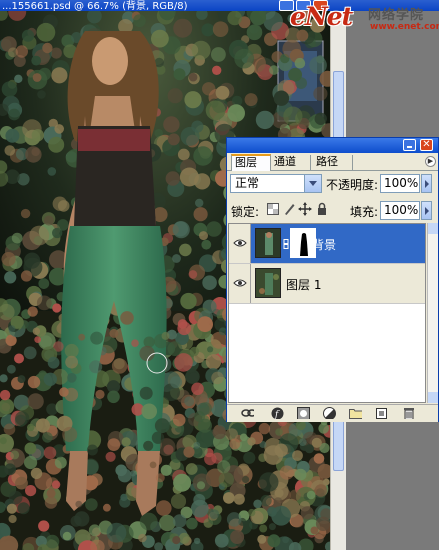  What do you see at coordinates (409, 413) in the screenshot?
I see `trash-icon` at bounding box center [409, 413].